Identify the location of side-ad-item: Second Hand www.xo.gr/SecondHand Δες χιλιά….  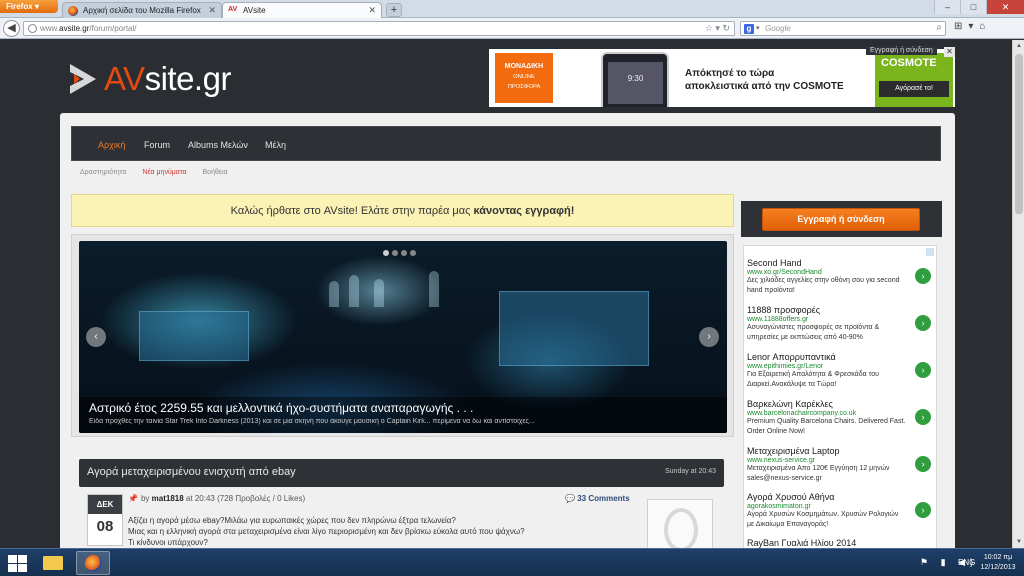
(841, 277).